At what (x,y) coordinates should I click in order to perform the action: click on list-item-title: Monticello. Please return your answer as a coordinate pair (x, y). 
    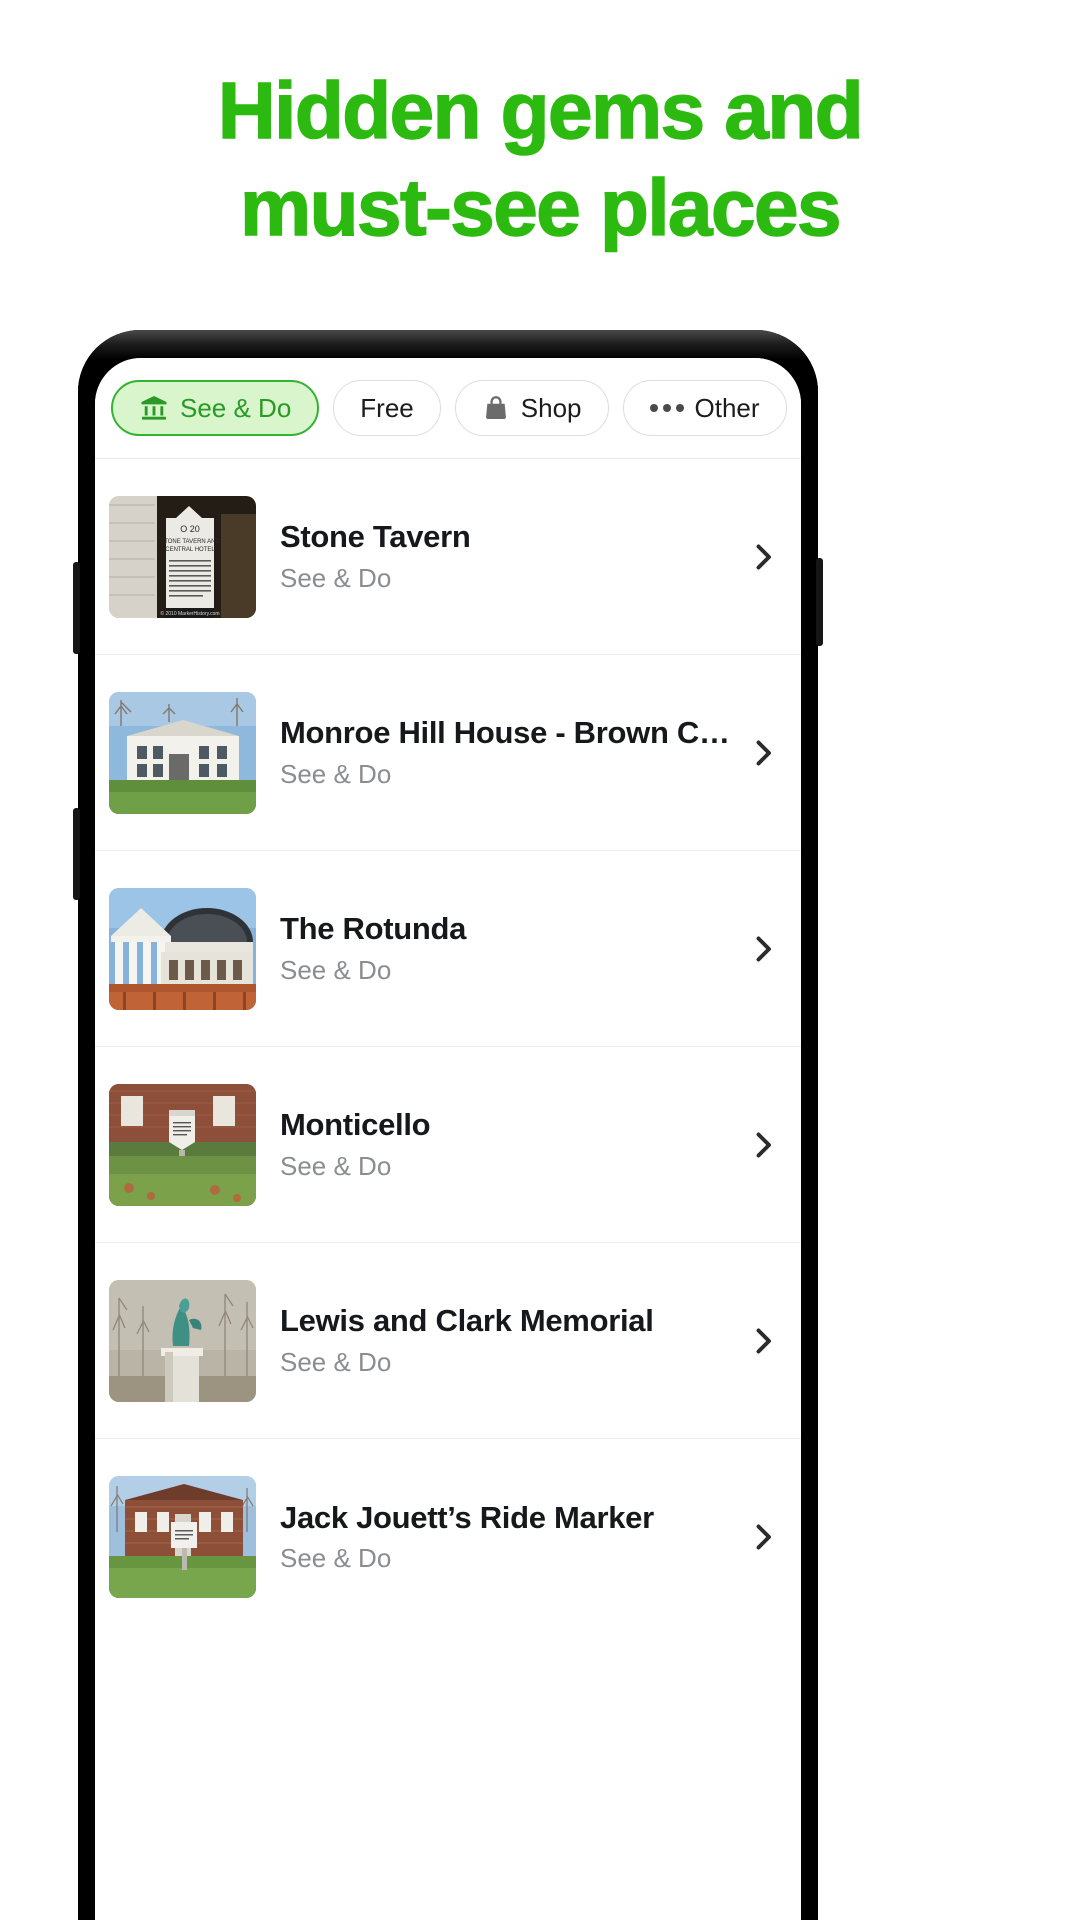
    Looking at the image, I should click on (355, 1125).